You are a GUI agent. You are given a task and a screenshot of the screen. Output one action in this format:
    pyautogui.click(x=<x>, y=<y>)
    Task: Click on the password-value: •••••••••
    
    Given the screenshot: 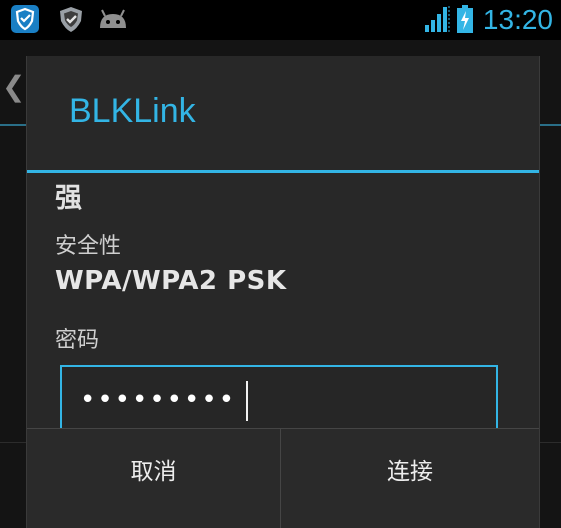 What is the action you would take?
    pyautogui.click(x=158, y=400)
    